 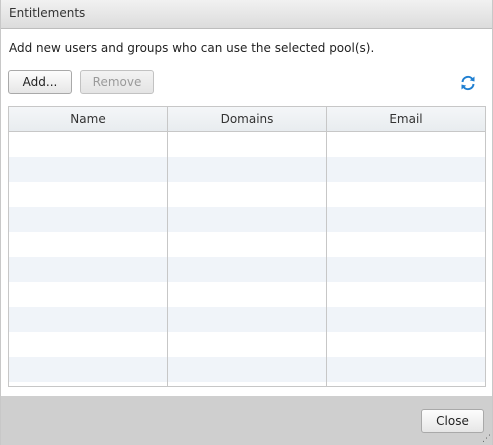 I want to click on dialog-title: Entitlements, so click(x=47, y=13).